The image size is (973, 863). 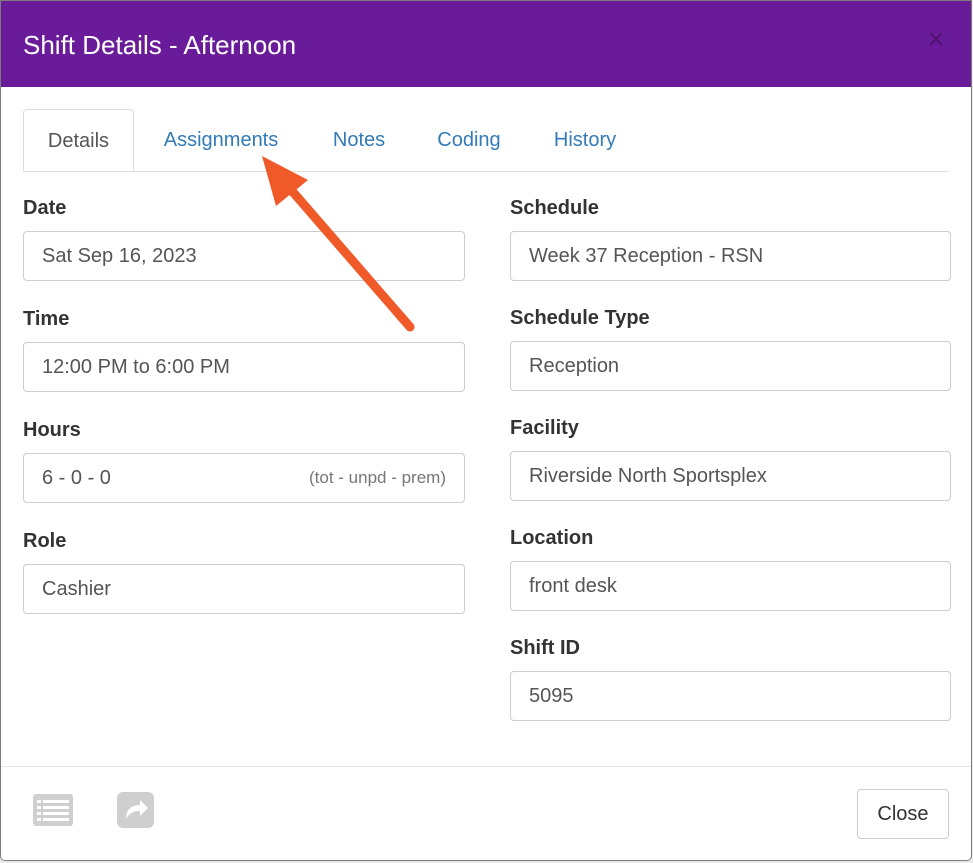 What do you see at coordinates (53, 810) in the screenshot?
I see `list-icon` at bounding box center [53, 810].